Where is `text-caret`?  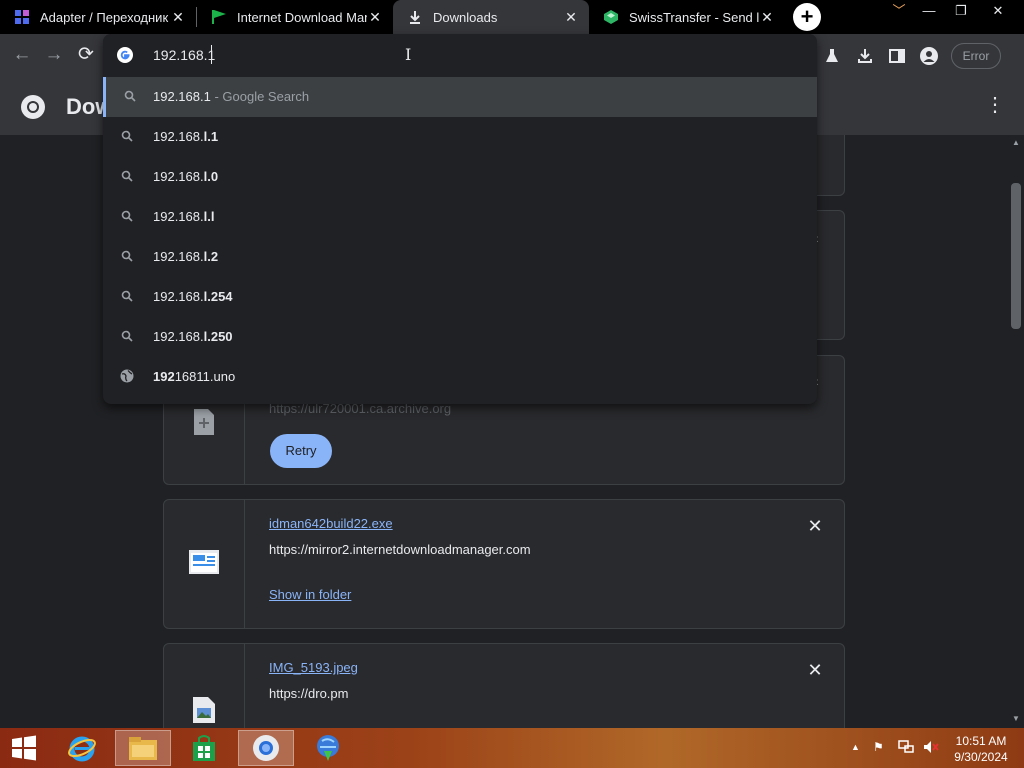 text-caret is located at coordinates (211, 54).